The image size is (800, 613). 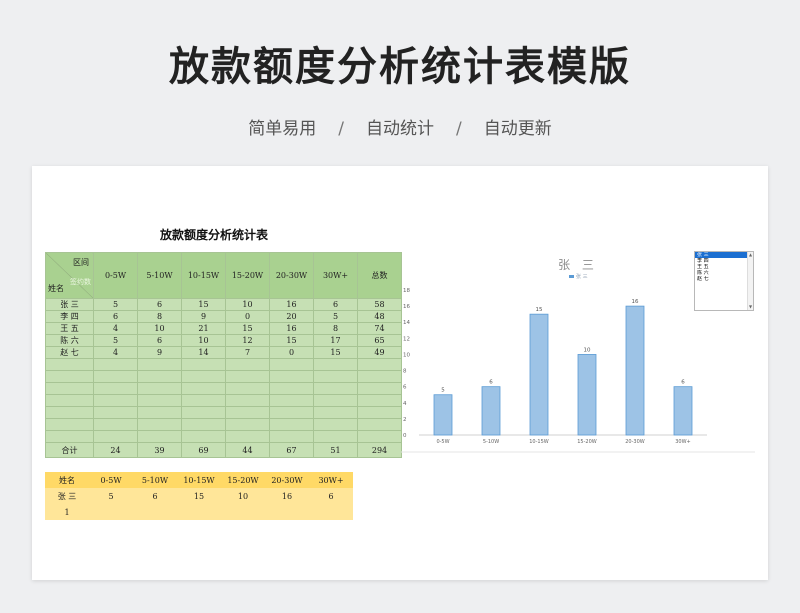 I want to click on lookup-header: 5-10W, so click(x=155, y=480).